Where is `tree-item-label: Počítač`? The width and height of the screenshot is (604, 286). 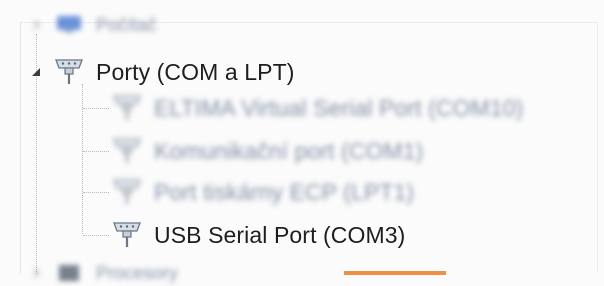
tree-item-label: Počítač is located at coordinates (126, 24).